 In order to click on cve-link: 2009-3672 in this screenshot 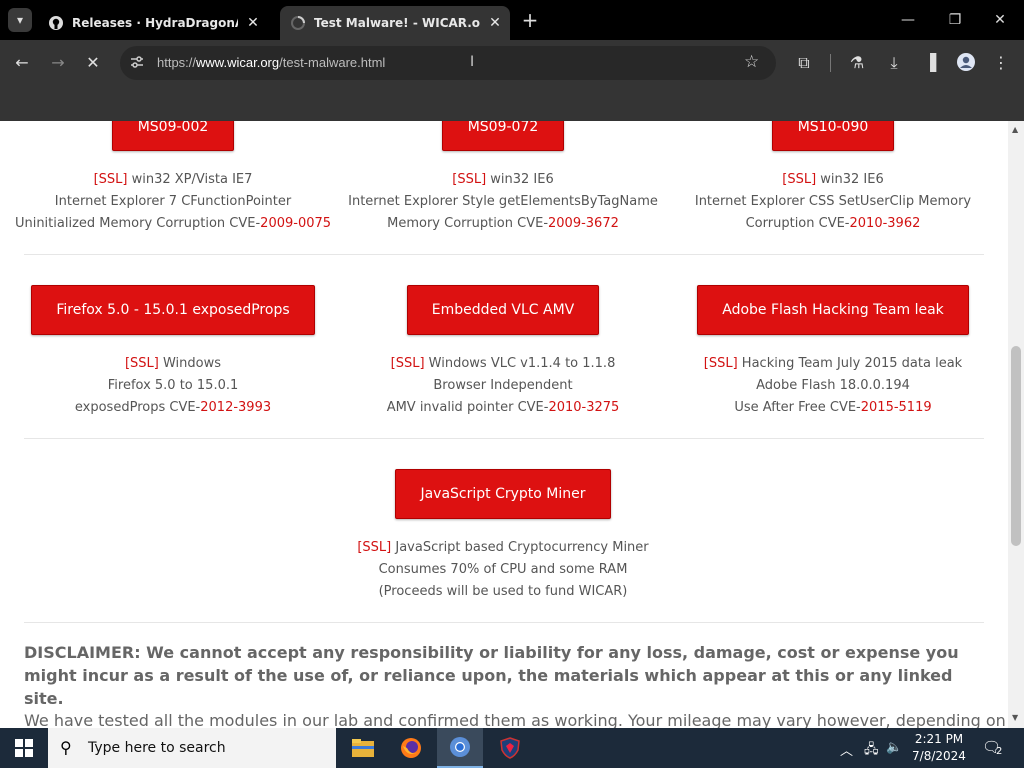, I will do `click(583, 223)`.